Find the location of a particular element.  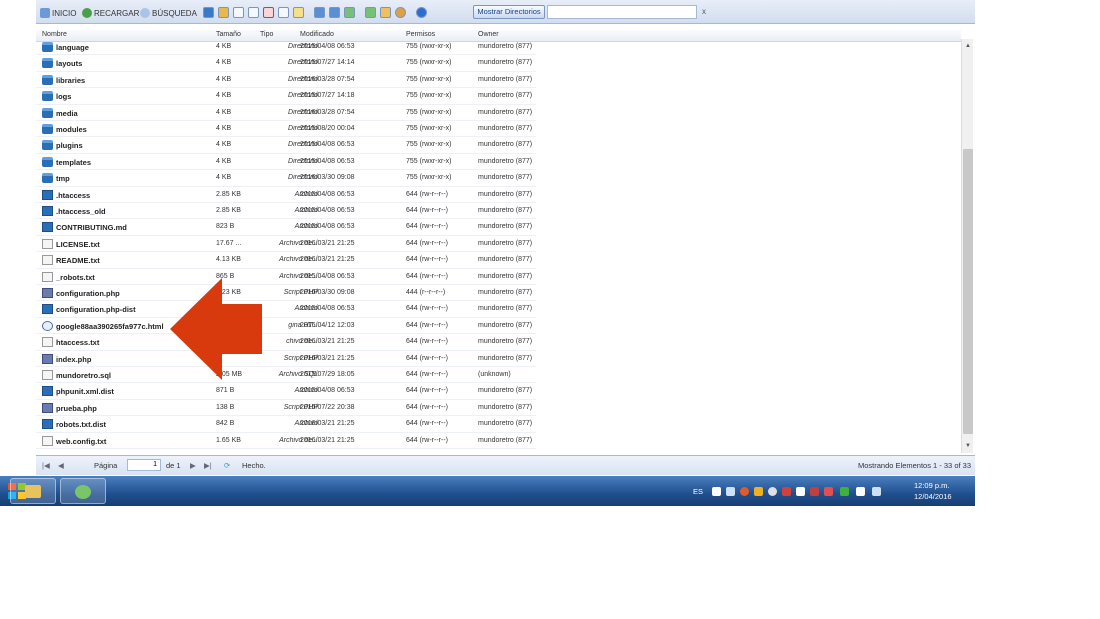

tray-battery-icon is located at coordinates (844, 491).